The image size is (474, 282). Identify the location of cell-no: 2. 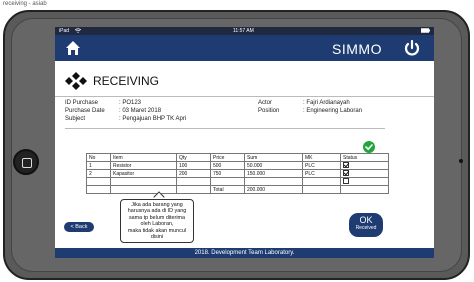
(98, 173).